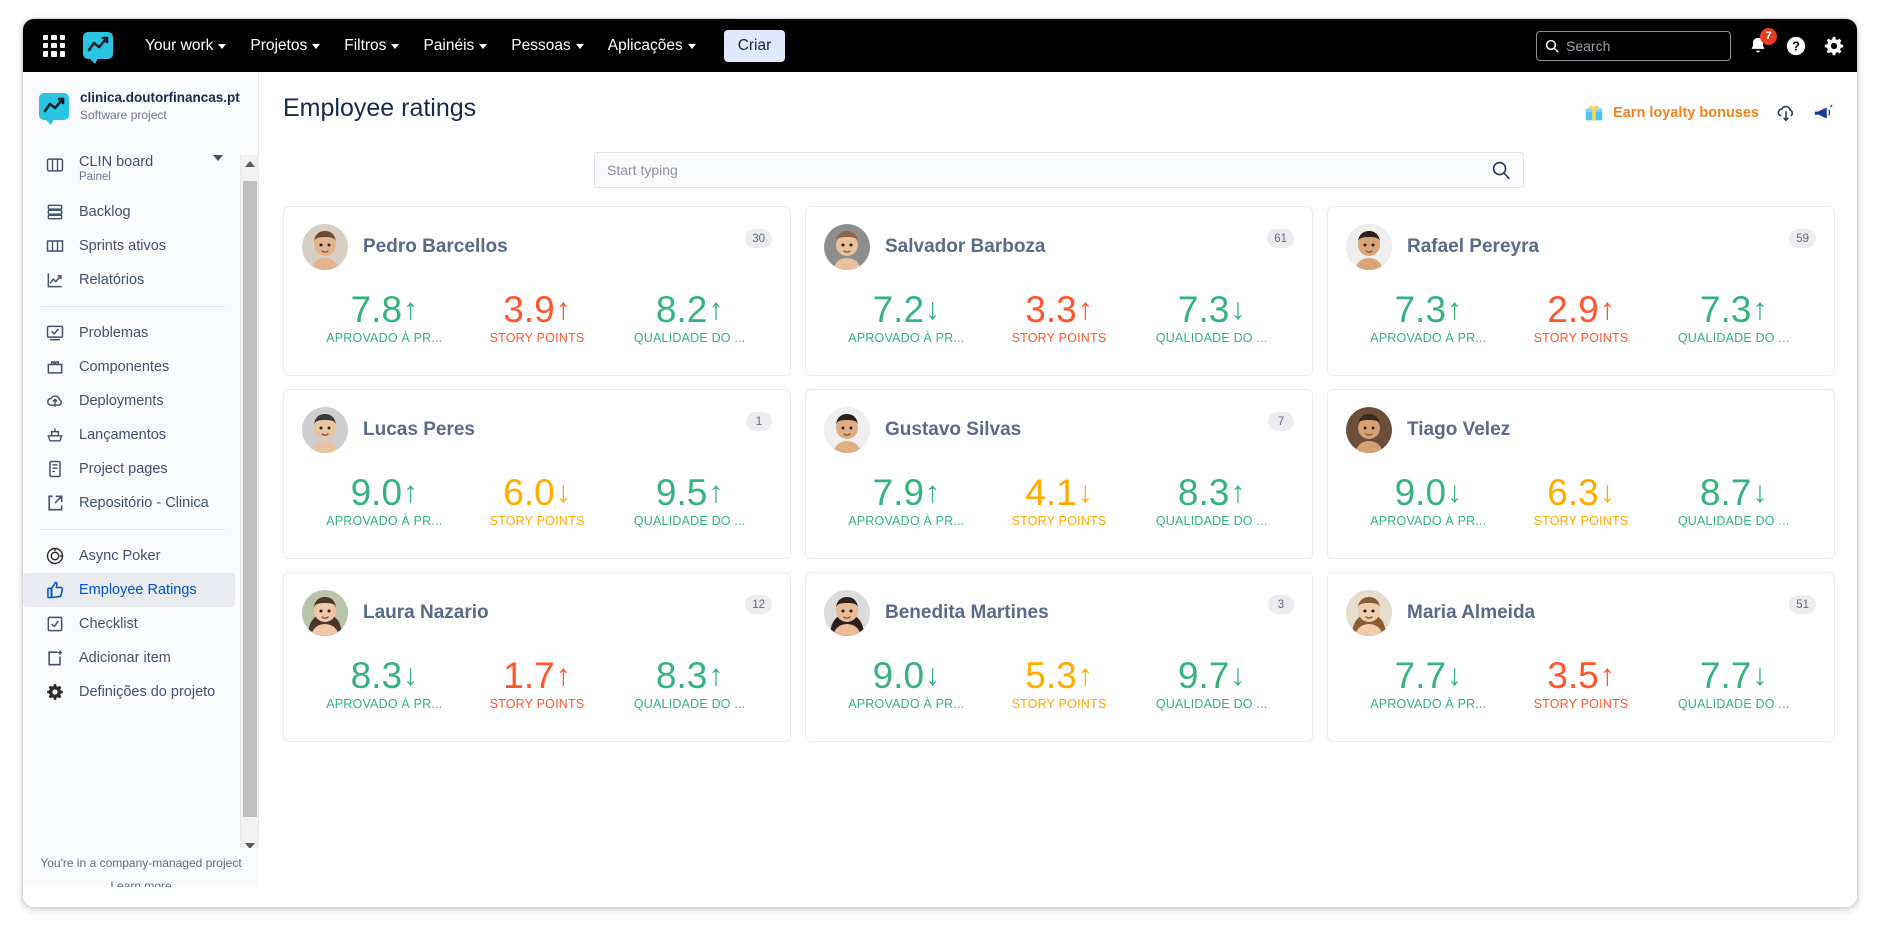 The width and height of the screenshot is (1878, 925). Describe the element at coordinates (132, 175) in the screenshot. I see `sidebar-item-clin-board: CLIN board Painel` at that location.